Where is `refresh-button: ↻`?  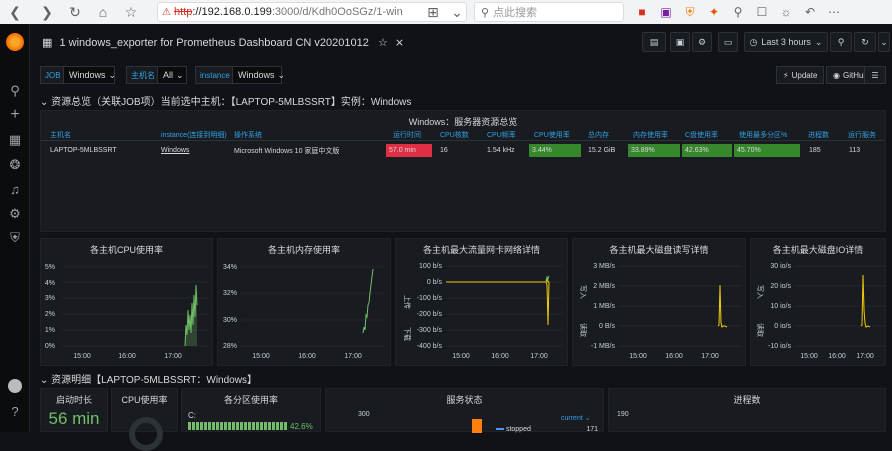
refresh-button: ↻ is located at coordinates (865, 42).